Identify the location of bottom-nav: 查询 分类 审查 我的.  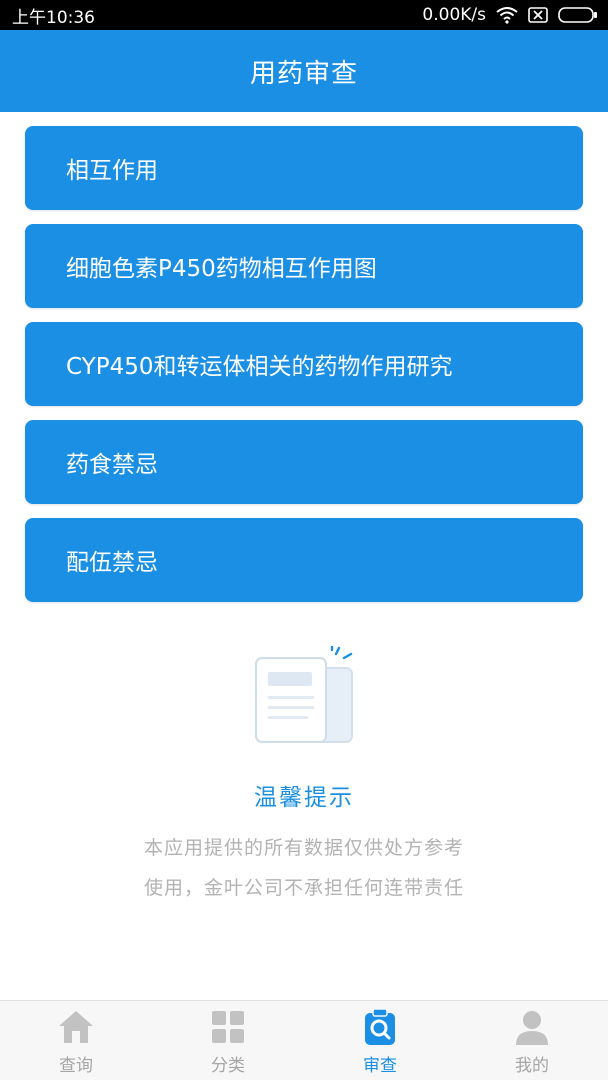
(304, 1040).